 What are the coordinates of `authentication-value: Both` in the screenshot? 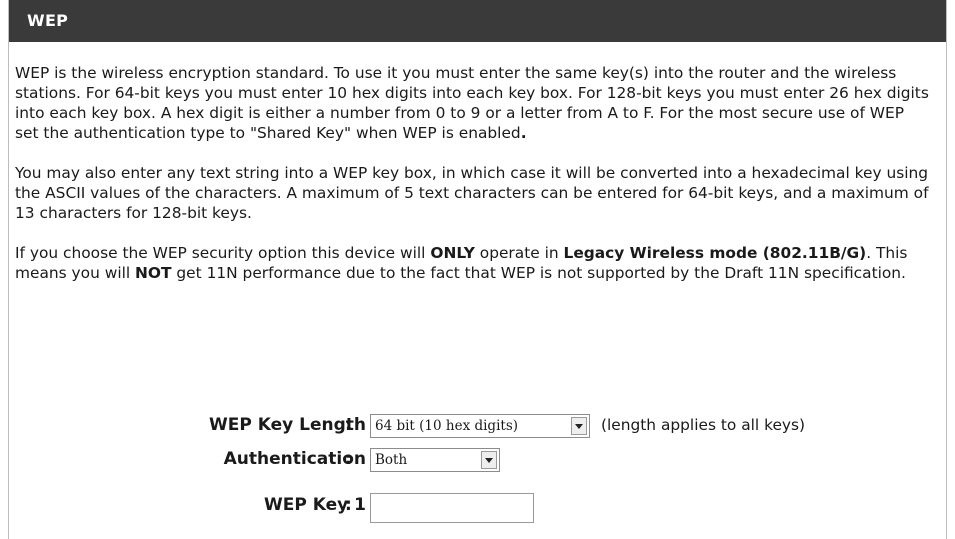 It's located at (391, 460).